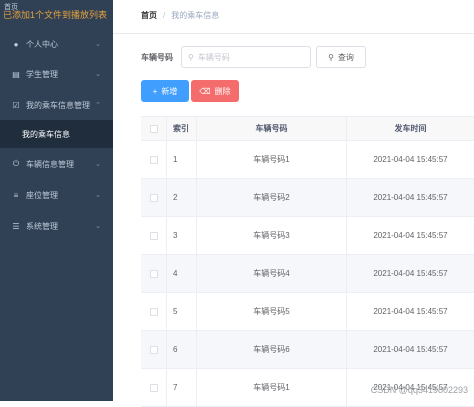 This screenshot has height=407, width=474. Describe the element at coordinates (272, 128) in the screenshot. I see `header-plate: 车辆号码` at that location.